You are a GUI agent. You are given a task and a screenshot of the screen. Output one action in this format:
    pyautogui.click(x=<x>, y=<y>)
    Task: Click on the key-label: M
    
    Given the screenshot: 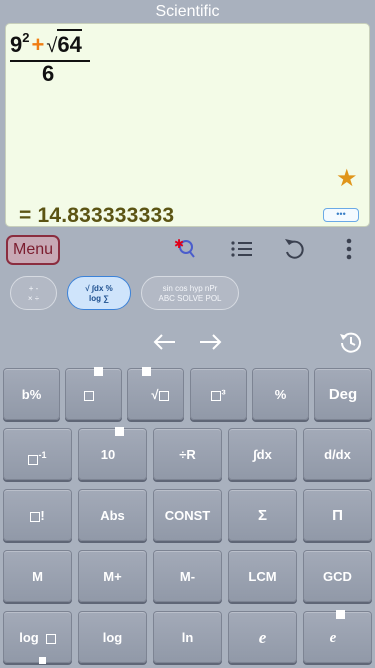 What is the action you would take?
    pyautogui.click(x=37, y=576)
    